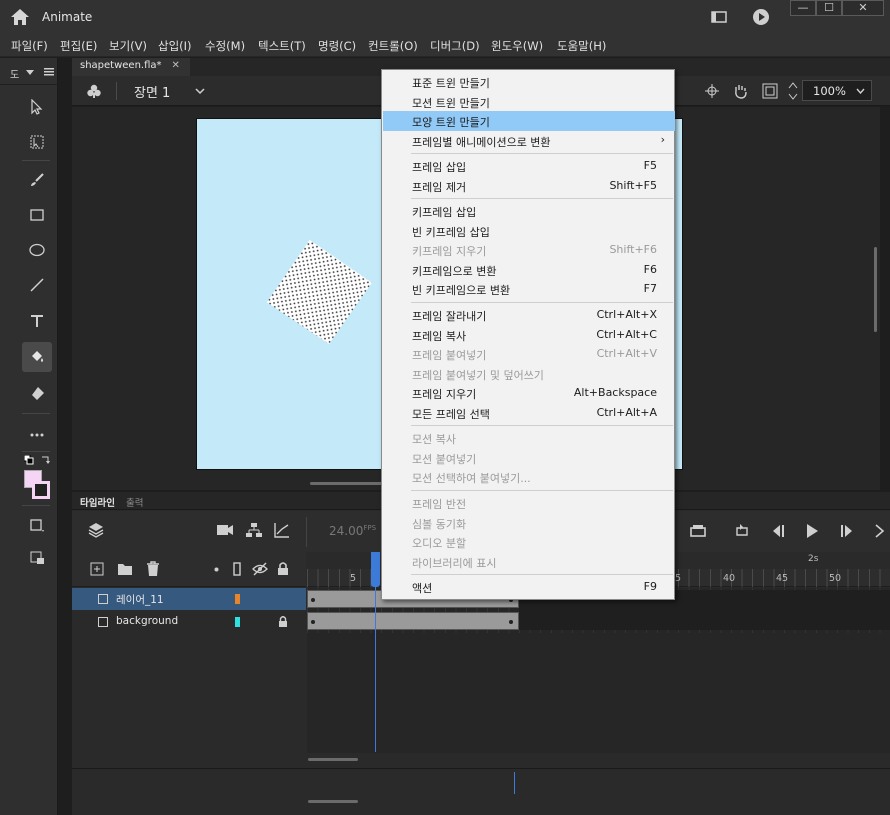  Describe the element at coordinates (881, 531) in the screenshot. I see `go-to-last-frame-icon` at that location.